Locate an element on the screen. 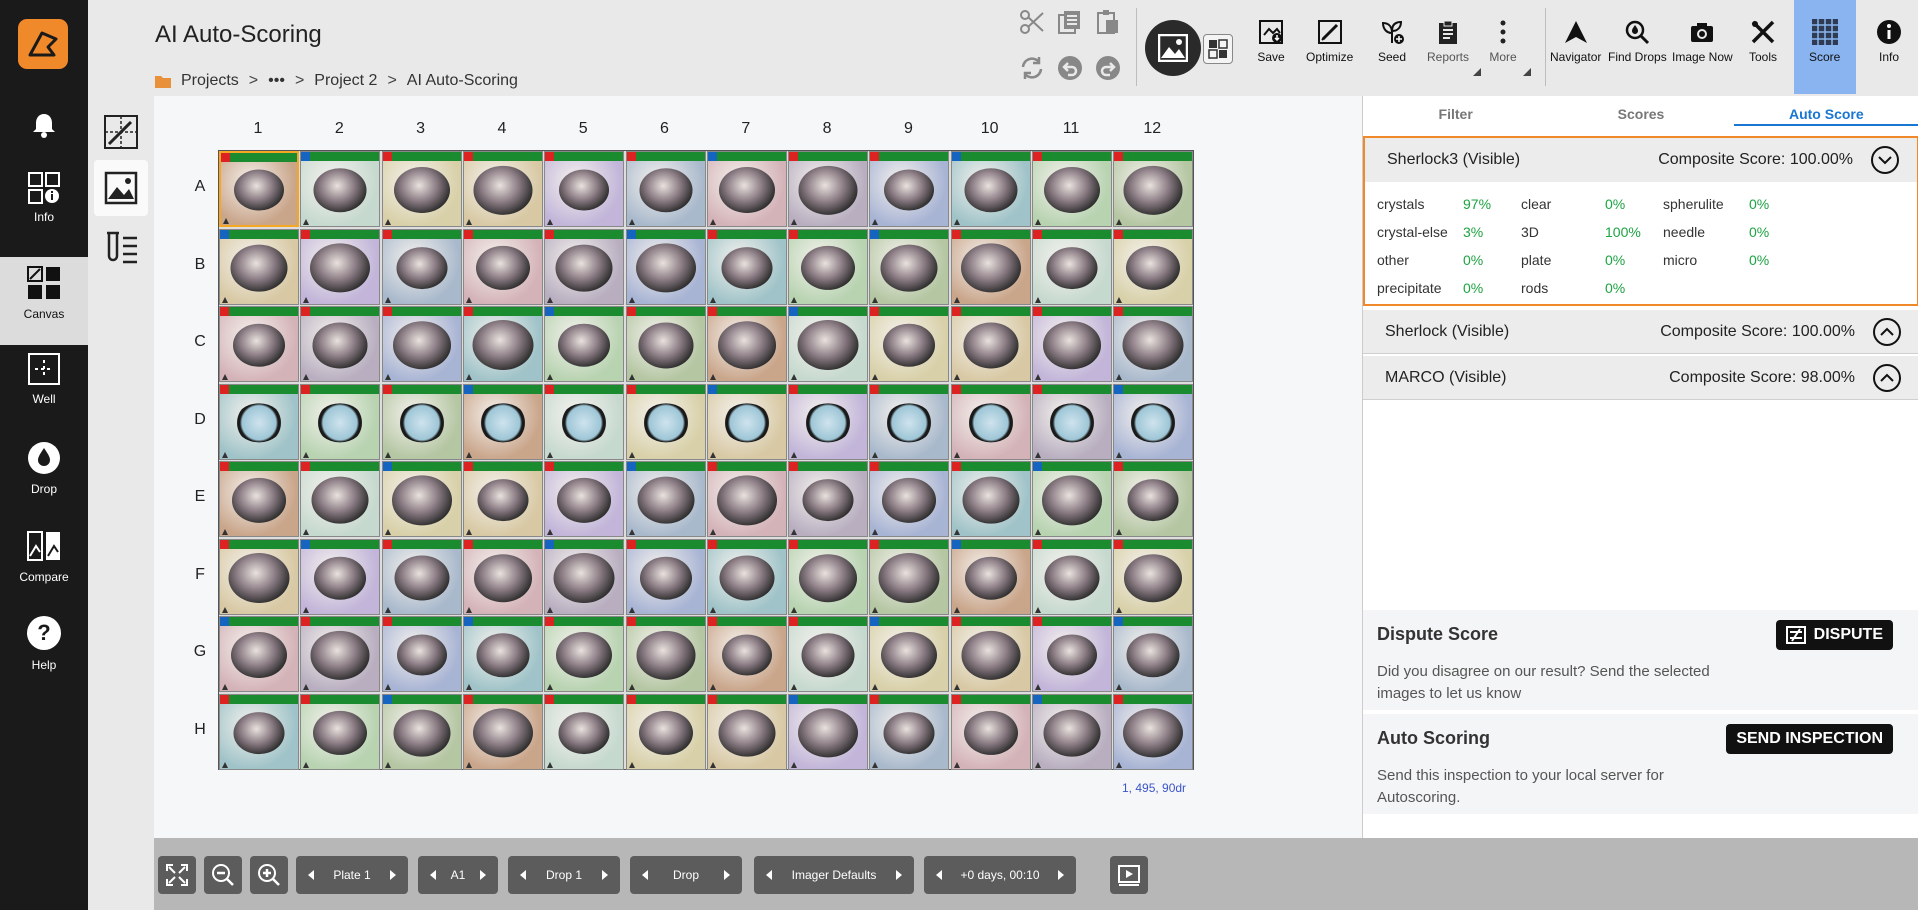  breadcrumb-projects: Projects is located at coordinates (210, 81).